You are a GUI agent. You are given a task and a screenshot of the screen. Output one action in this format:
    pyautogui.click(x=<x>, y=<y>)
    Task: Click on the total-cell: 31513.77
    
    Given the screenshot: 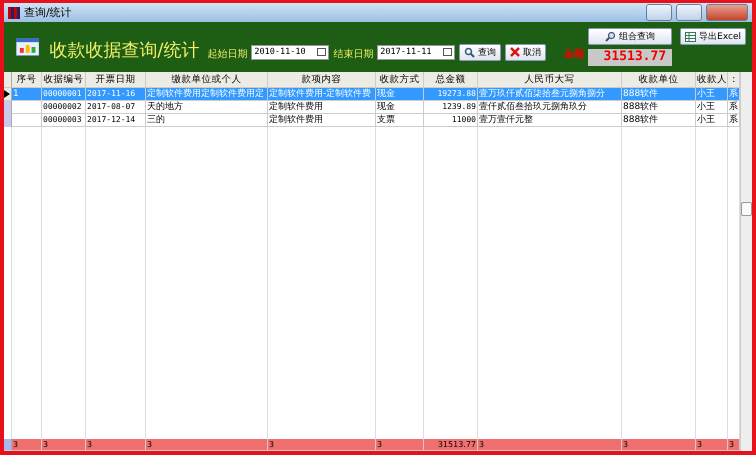 What is the action you would take?
    pyautogui.click(x=451, y=445)
    